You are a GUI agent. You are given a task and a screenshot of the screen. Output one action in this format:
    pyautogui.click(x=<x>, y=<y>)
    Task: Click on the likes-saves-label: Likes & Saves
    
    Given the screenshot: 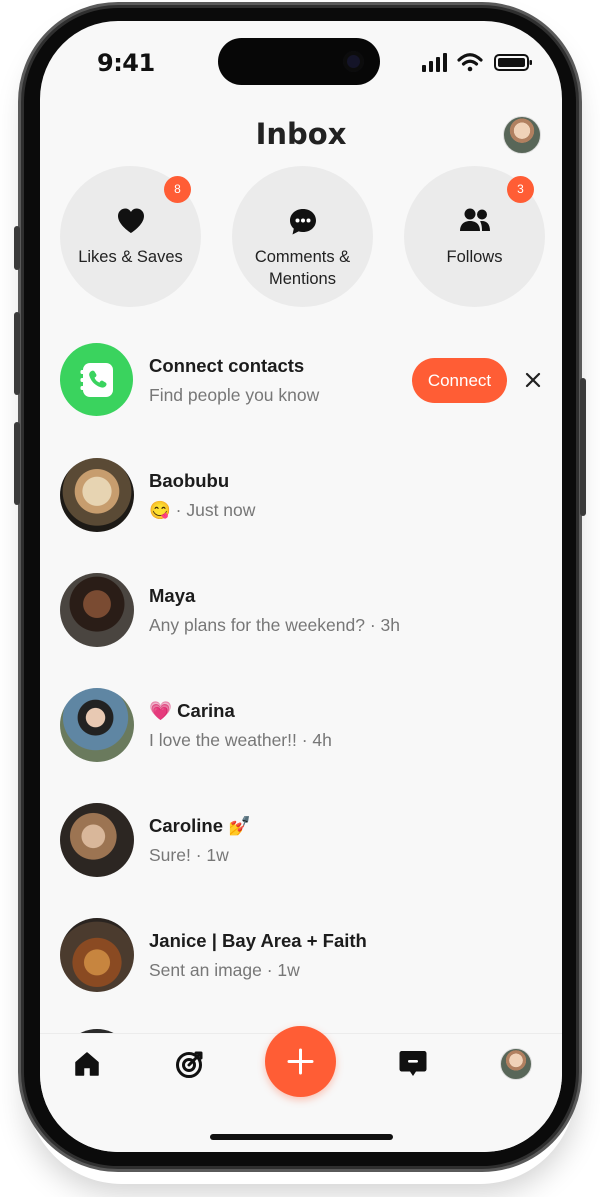 What is the action you would take?
    pyautogui.click(x=130, y=257)
    